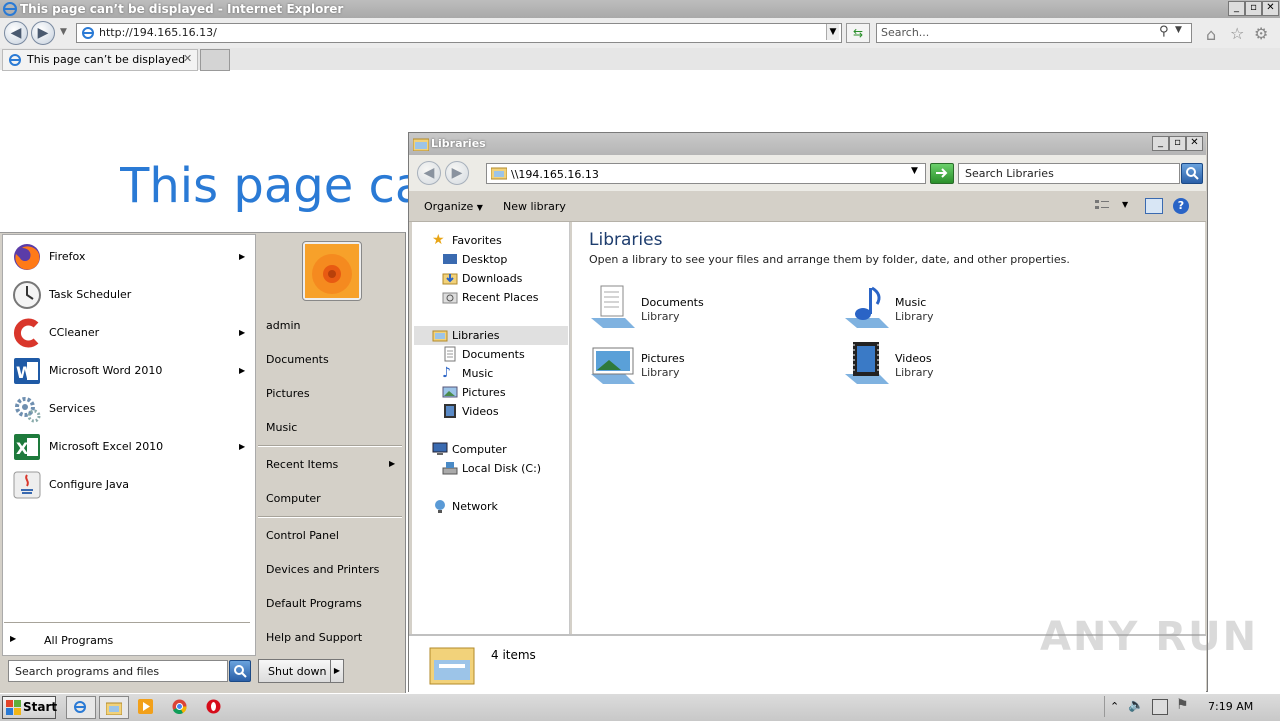 This screenshot has height=721, width=1280. I want to click on start-link-help-support: Help and Support, so click(314, 637).